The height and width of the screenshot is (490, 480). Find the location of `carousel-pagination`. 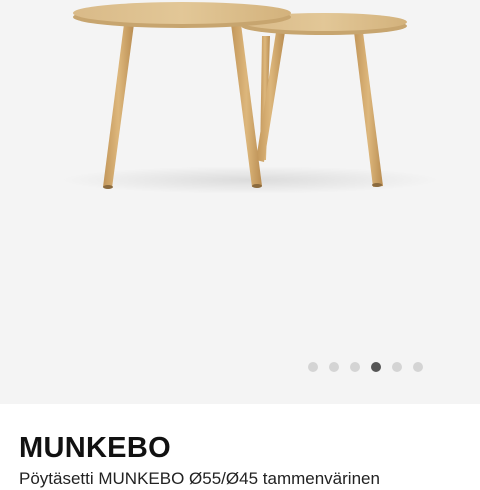

carousel-pagination is located at coordinates (240, 368).